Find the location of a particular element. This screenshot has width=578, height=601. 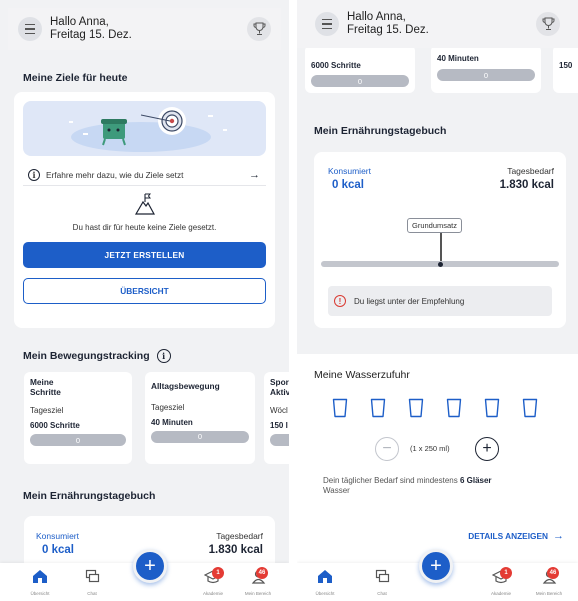

greeting-text: Hallo Anna, is located at coordinates (79, 22).